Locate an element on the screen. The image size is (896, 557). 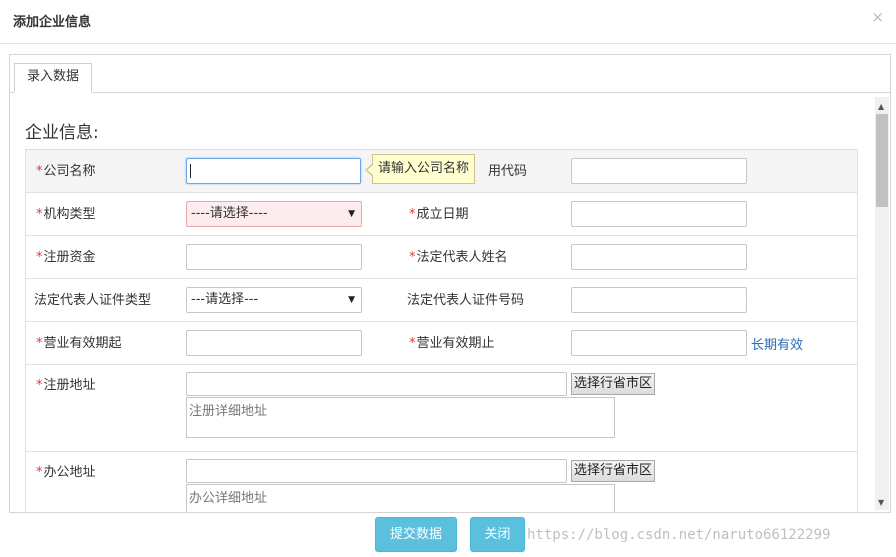
reg-capital-input is located at coordinates (274, 257).